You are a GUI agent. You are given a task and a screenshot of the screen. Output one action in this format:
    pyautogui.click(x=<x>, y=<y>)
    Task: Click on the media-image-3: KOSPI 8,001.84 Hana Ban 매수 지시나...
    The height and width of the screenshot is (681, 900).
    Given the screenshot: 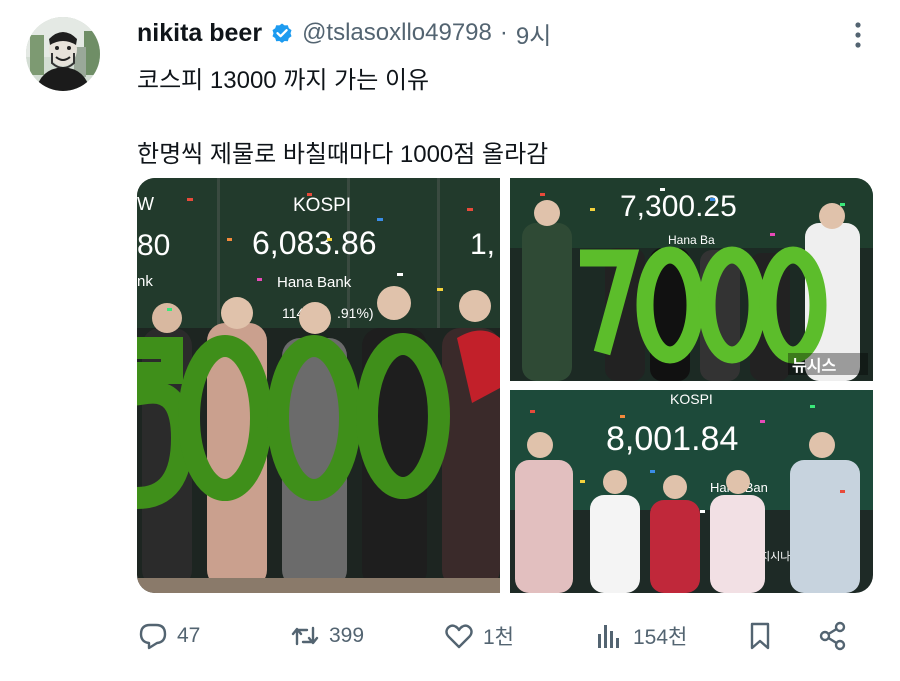 What is the action you would take?
    pyautogui.click(x=691, y=491)
    